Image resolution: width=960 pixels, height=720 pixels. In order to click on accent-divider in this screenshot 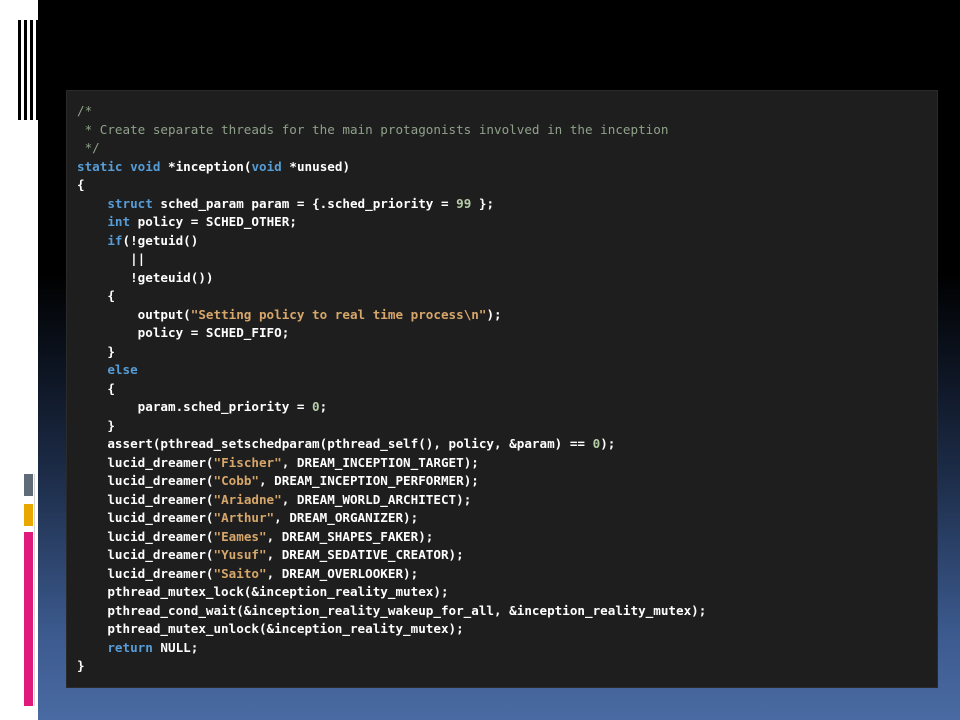, I will do `click(34, 590)`.